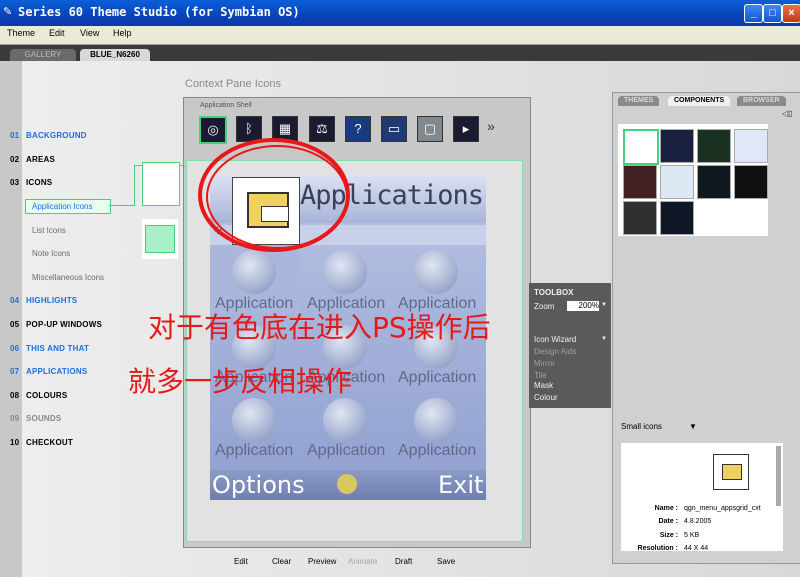 The width and height of the screenshot is (800, 577). I want to click on colour-button: Colour, so click(546, 397).